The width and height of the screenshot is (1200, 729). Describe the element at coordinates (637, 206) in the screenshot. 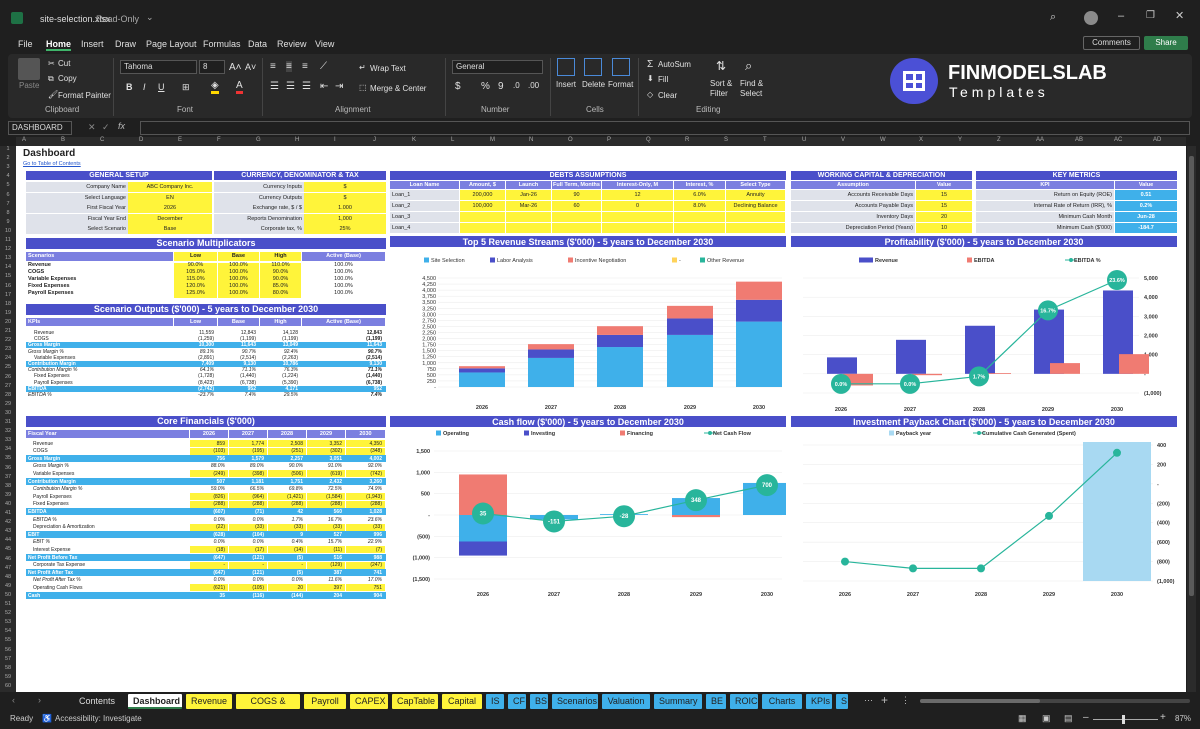

I see `loan-input: 0` at that location.